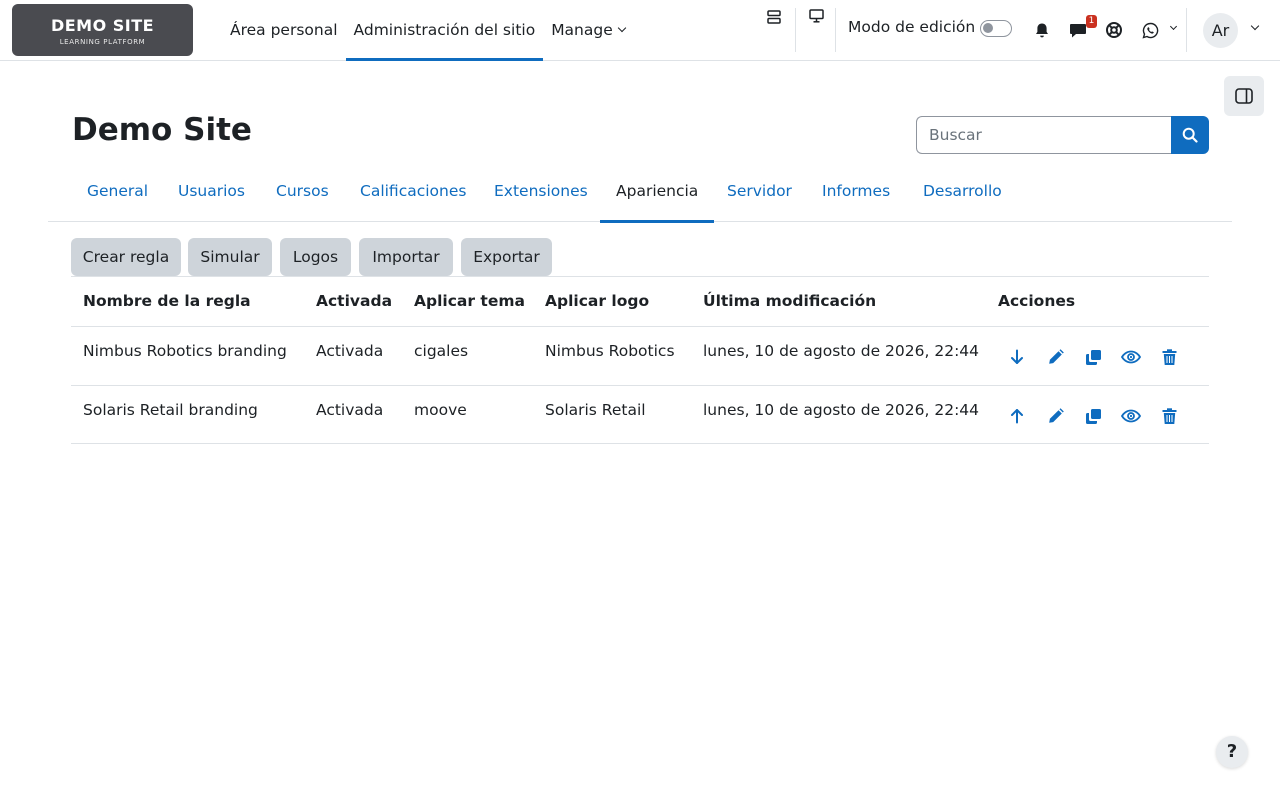  Describe the element at coordinates (996, 28) in the screenshot. I see `edit-mode-toggle` at that location.